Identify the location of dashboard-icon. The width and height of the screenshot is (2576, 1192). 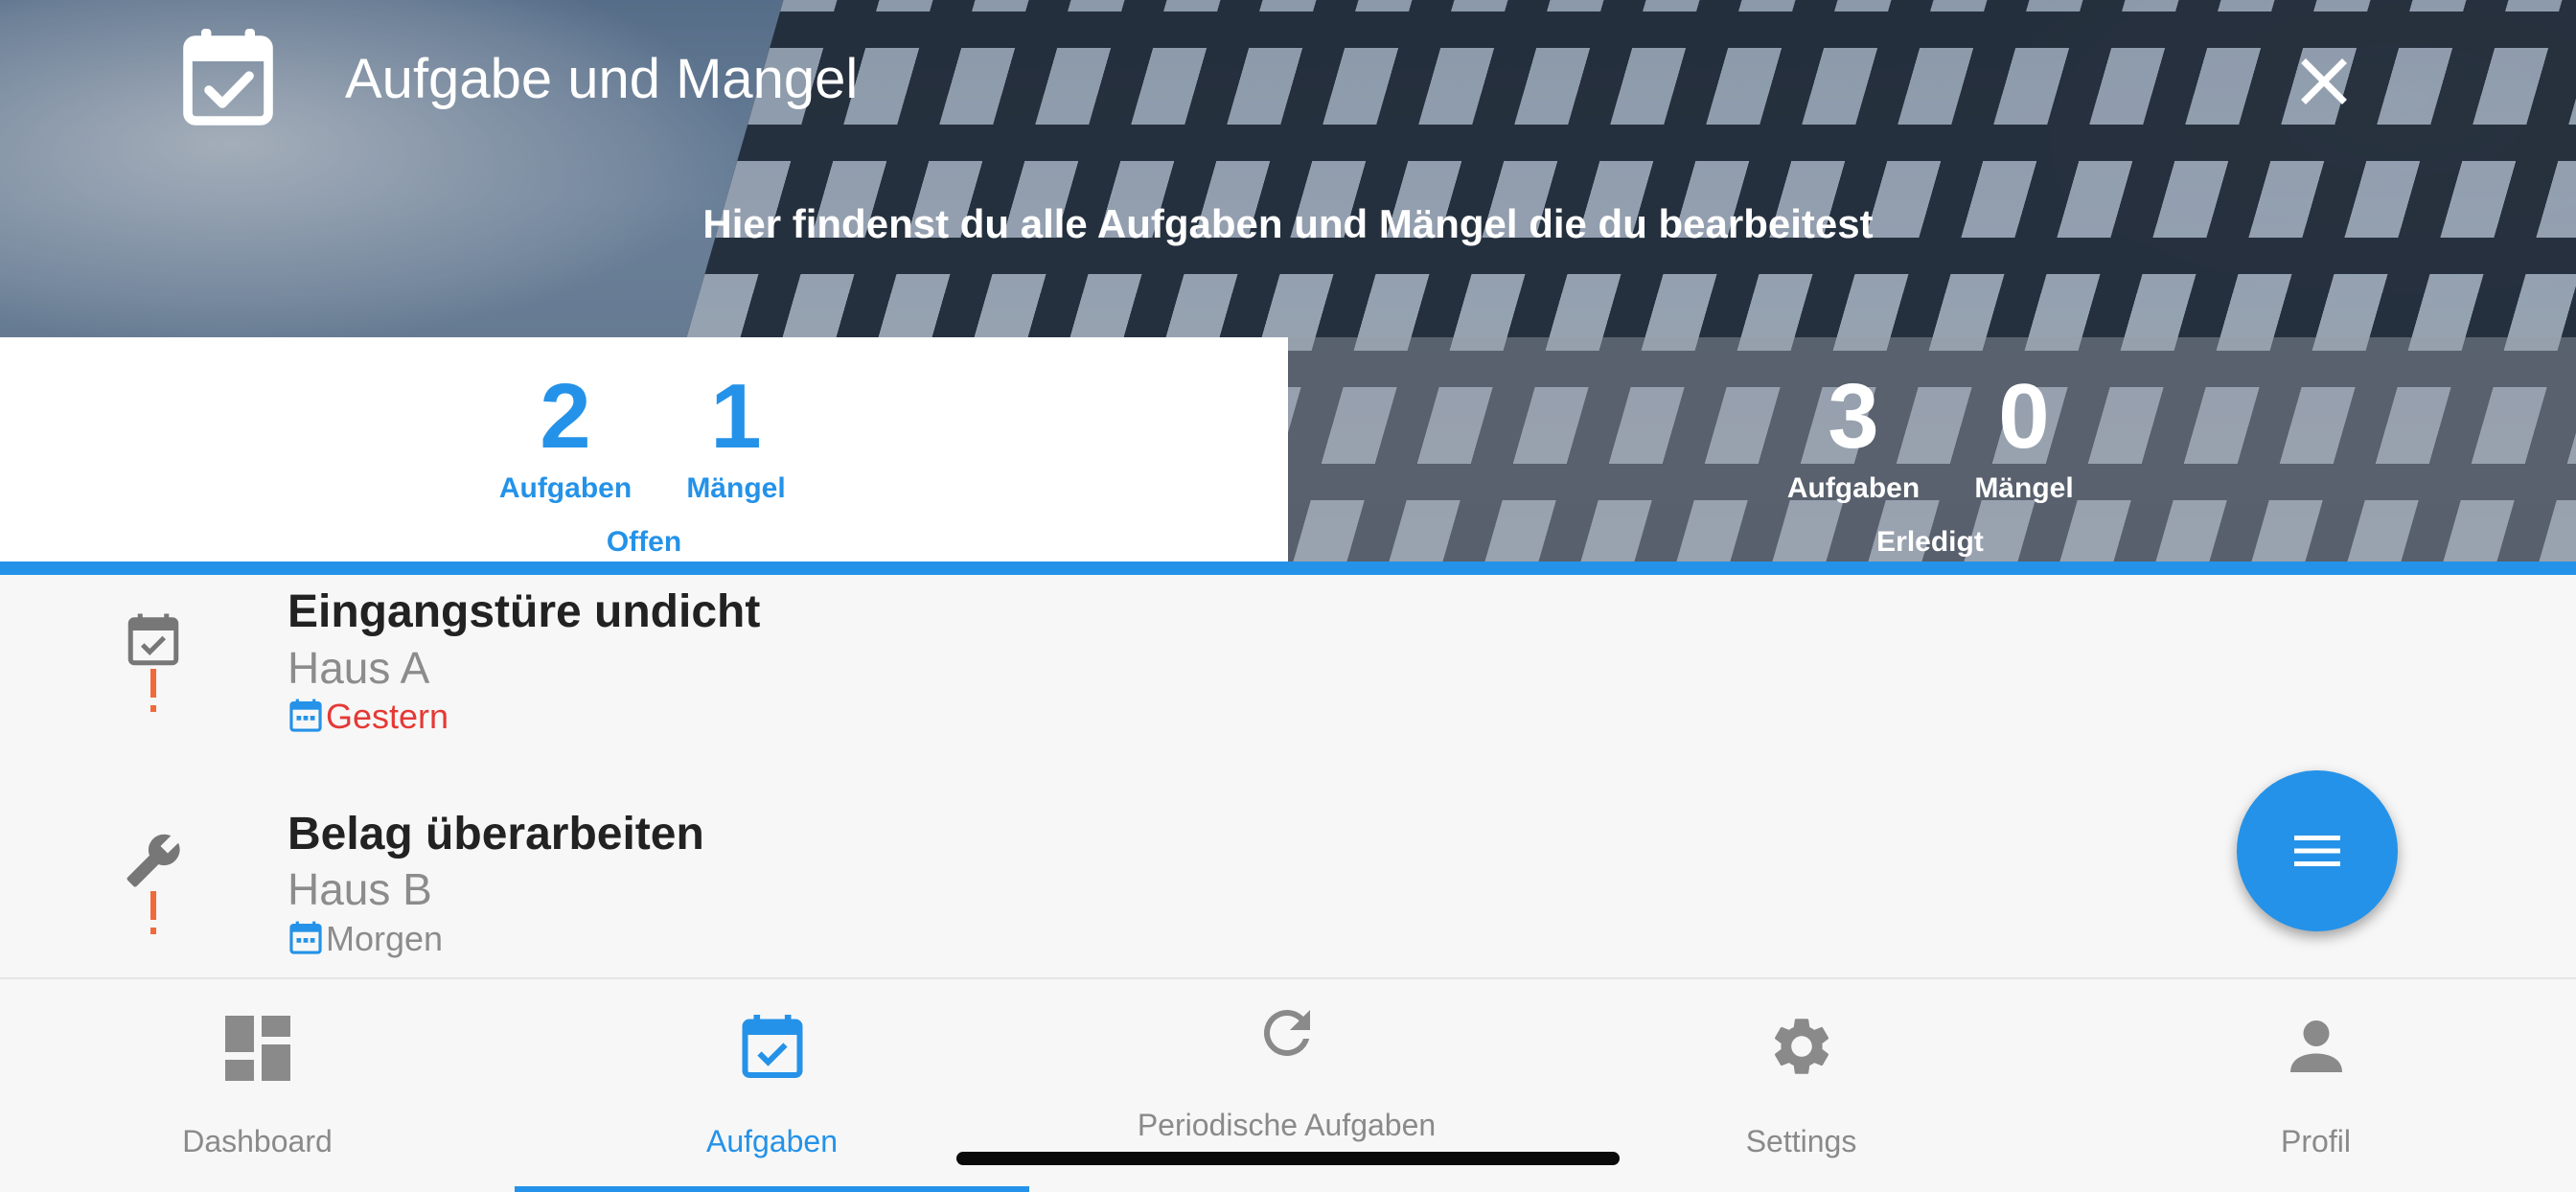
(257, 1048).